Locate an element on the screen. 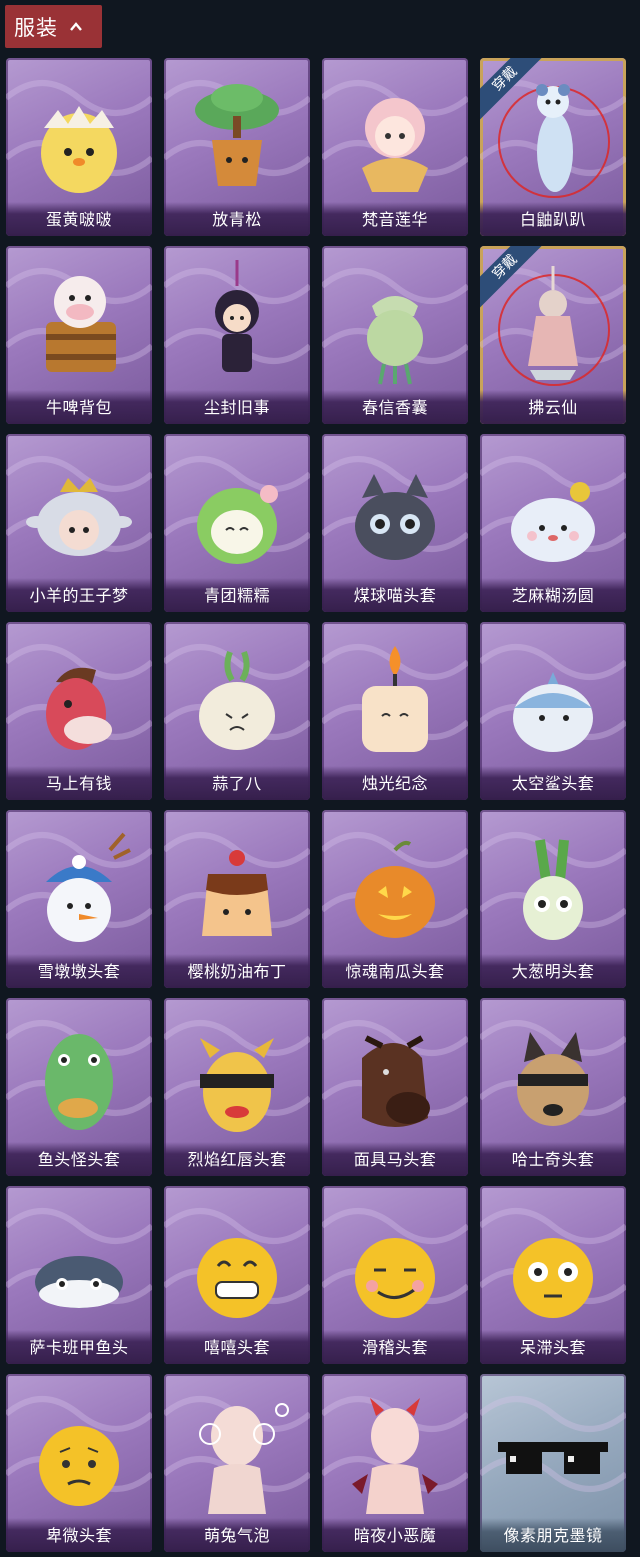 The width and height of the screenshot is (640, 1557). item-card: 鱼头怪头套 is located at coordinates (79, 1087).